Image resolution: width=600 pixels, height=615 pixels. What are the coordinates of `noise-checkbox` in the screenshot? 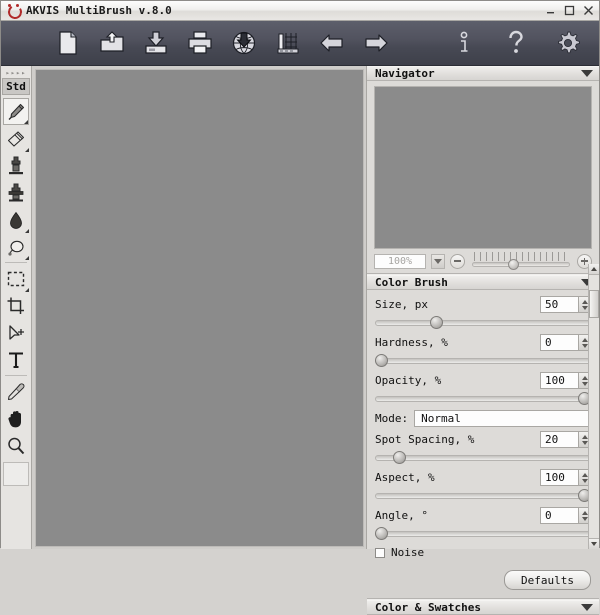 It's located at (380, 552).